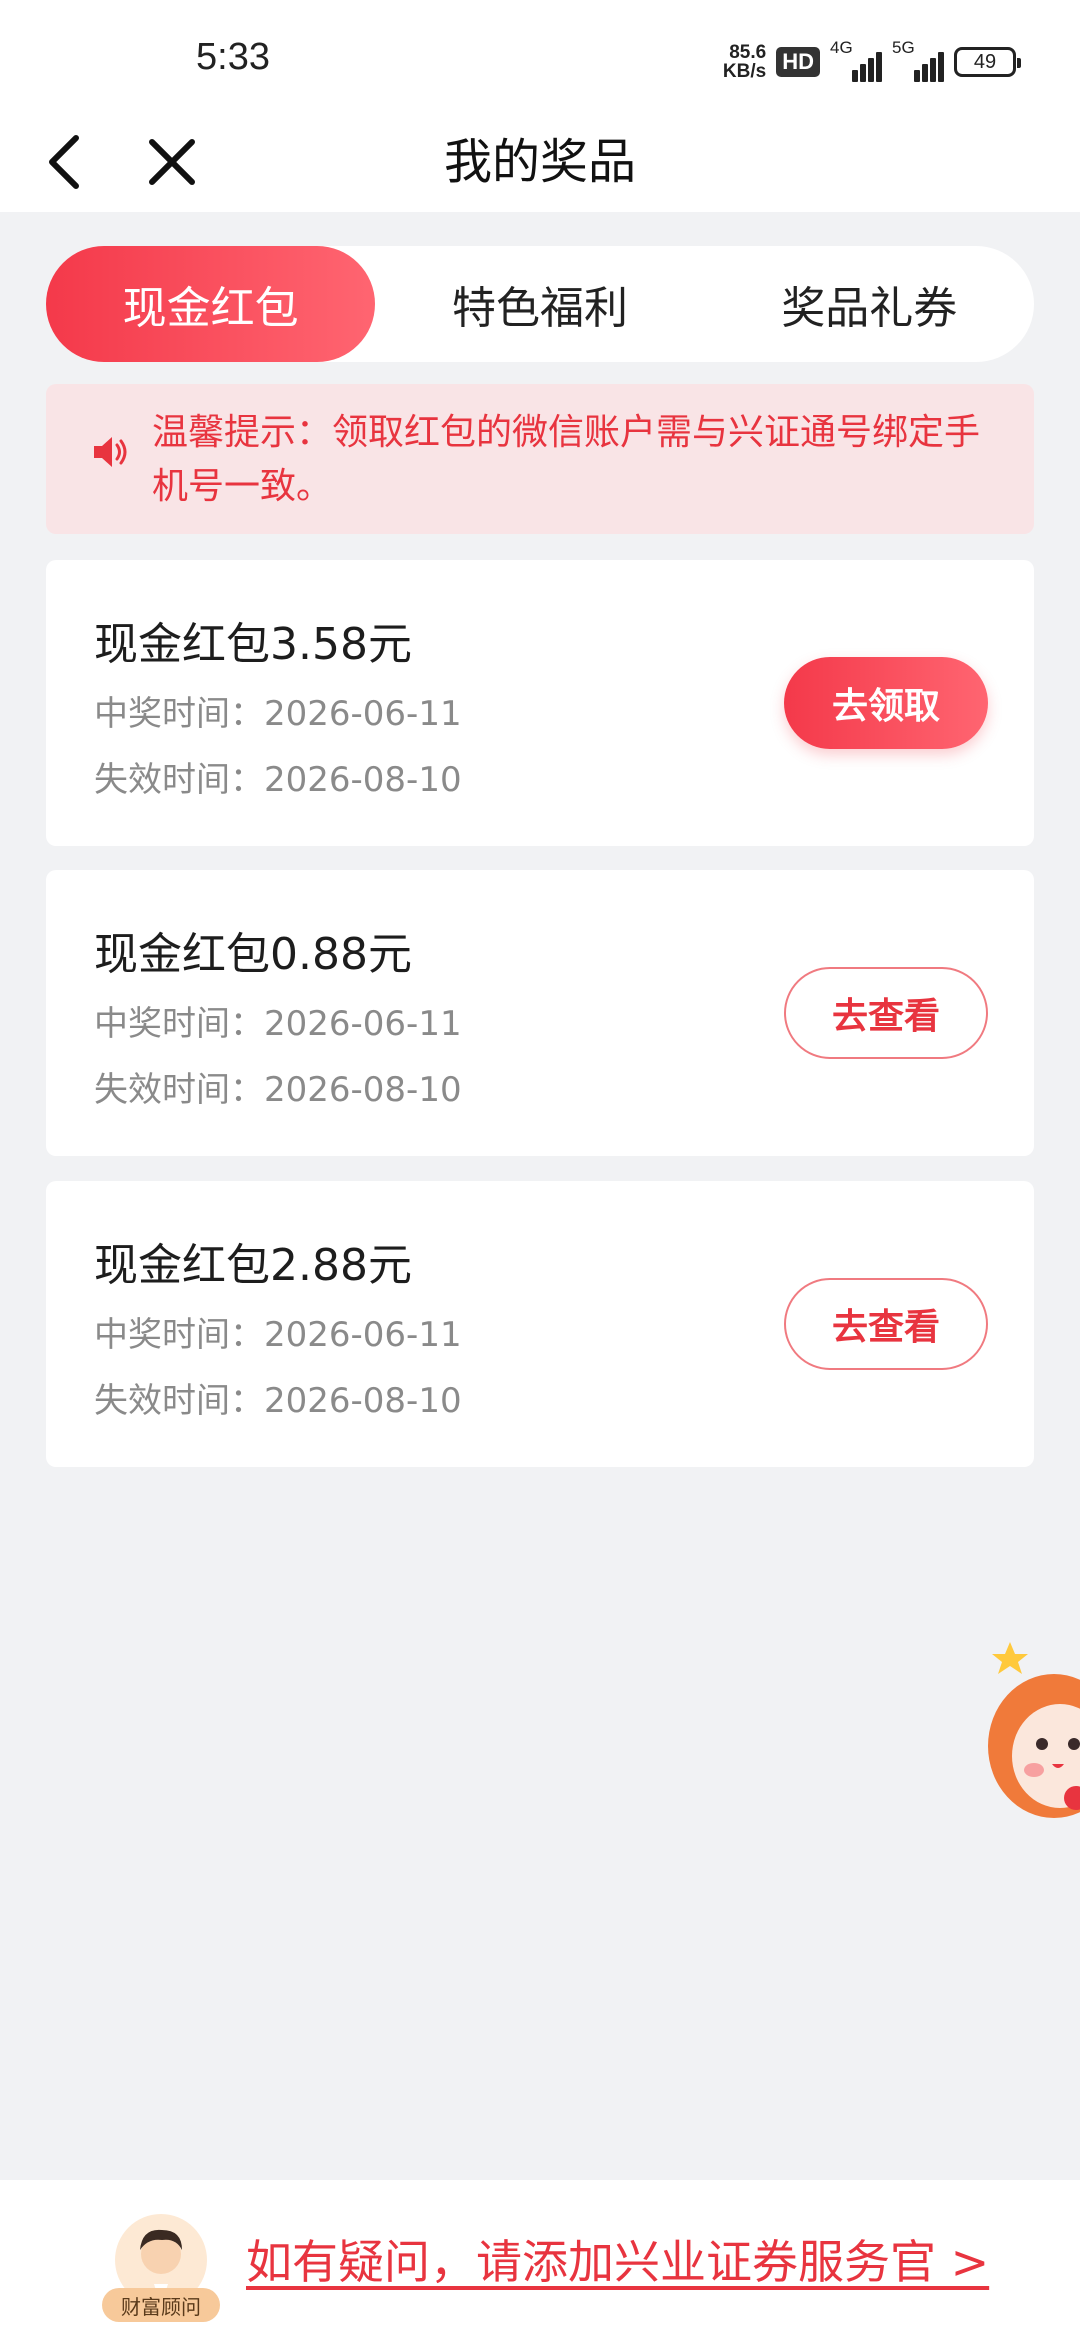 Image resolution: width=1080 pixels, height=2340 pixels. What do you see at coordinates (918, 60) in the screenshot?
I see `signal-5g-icon: 5G` at bounding box center [918, 60].